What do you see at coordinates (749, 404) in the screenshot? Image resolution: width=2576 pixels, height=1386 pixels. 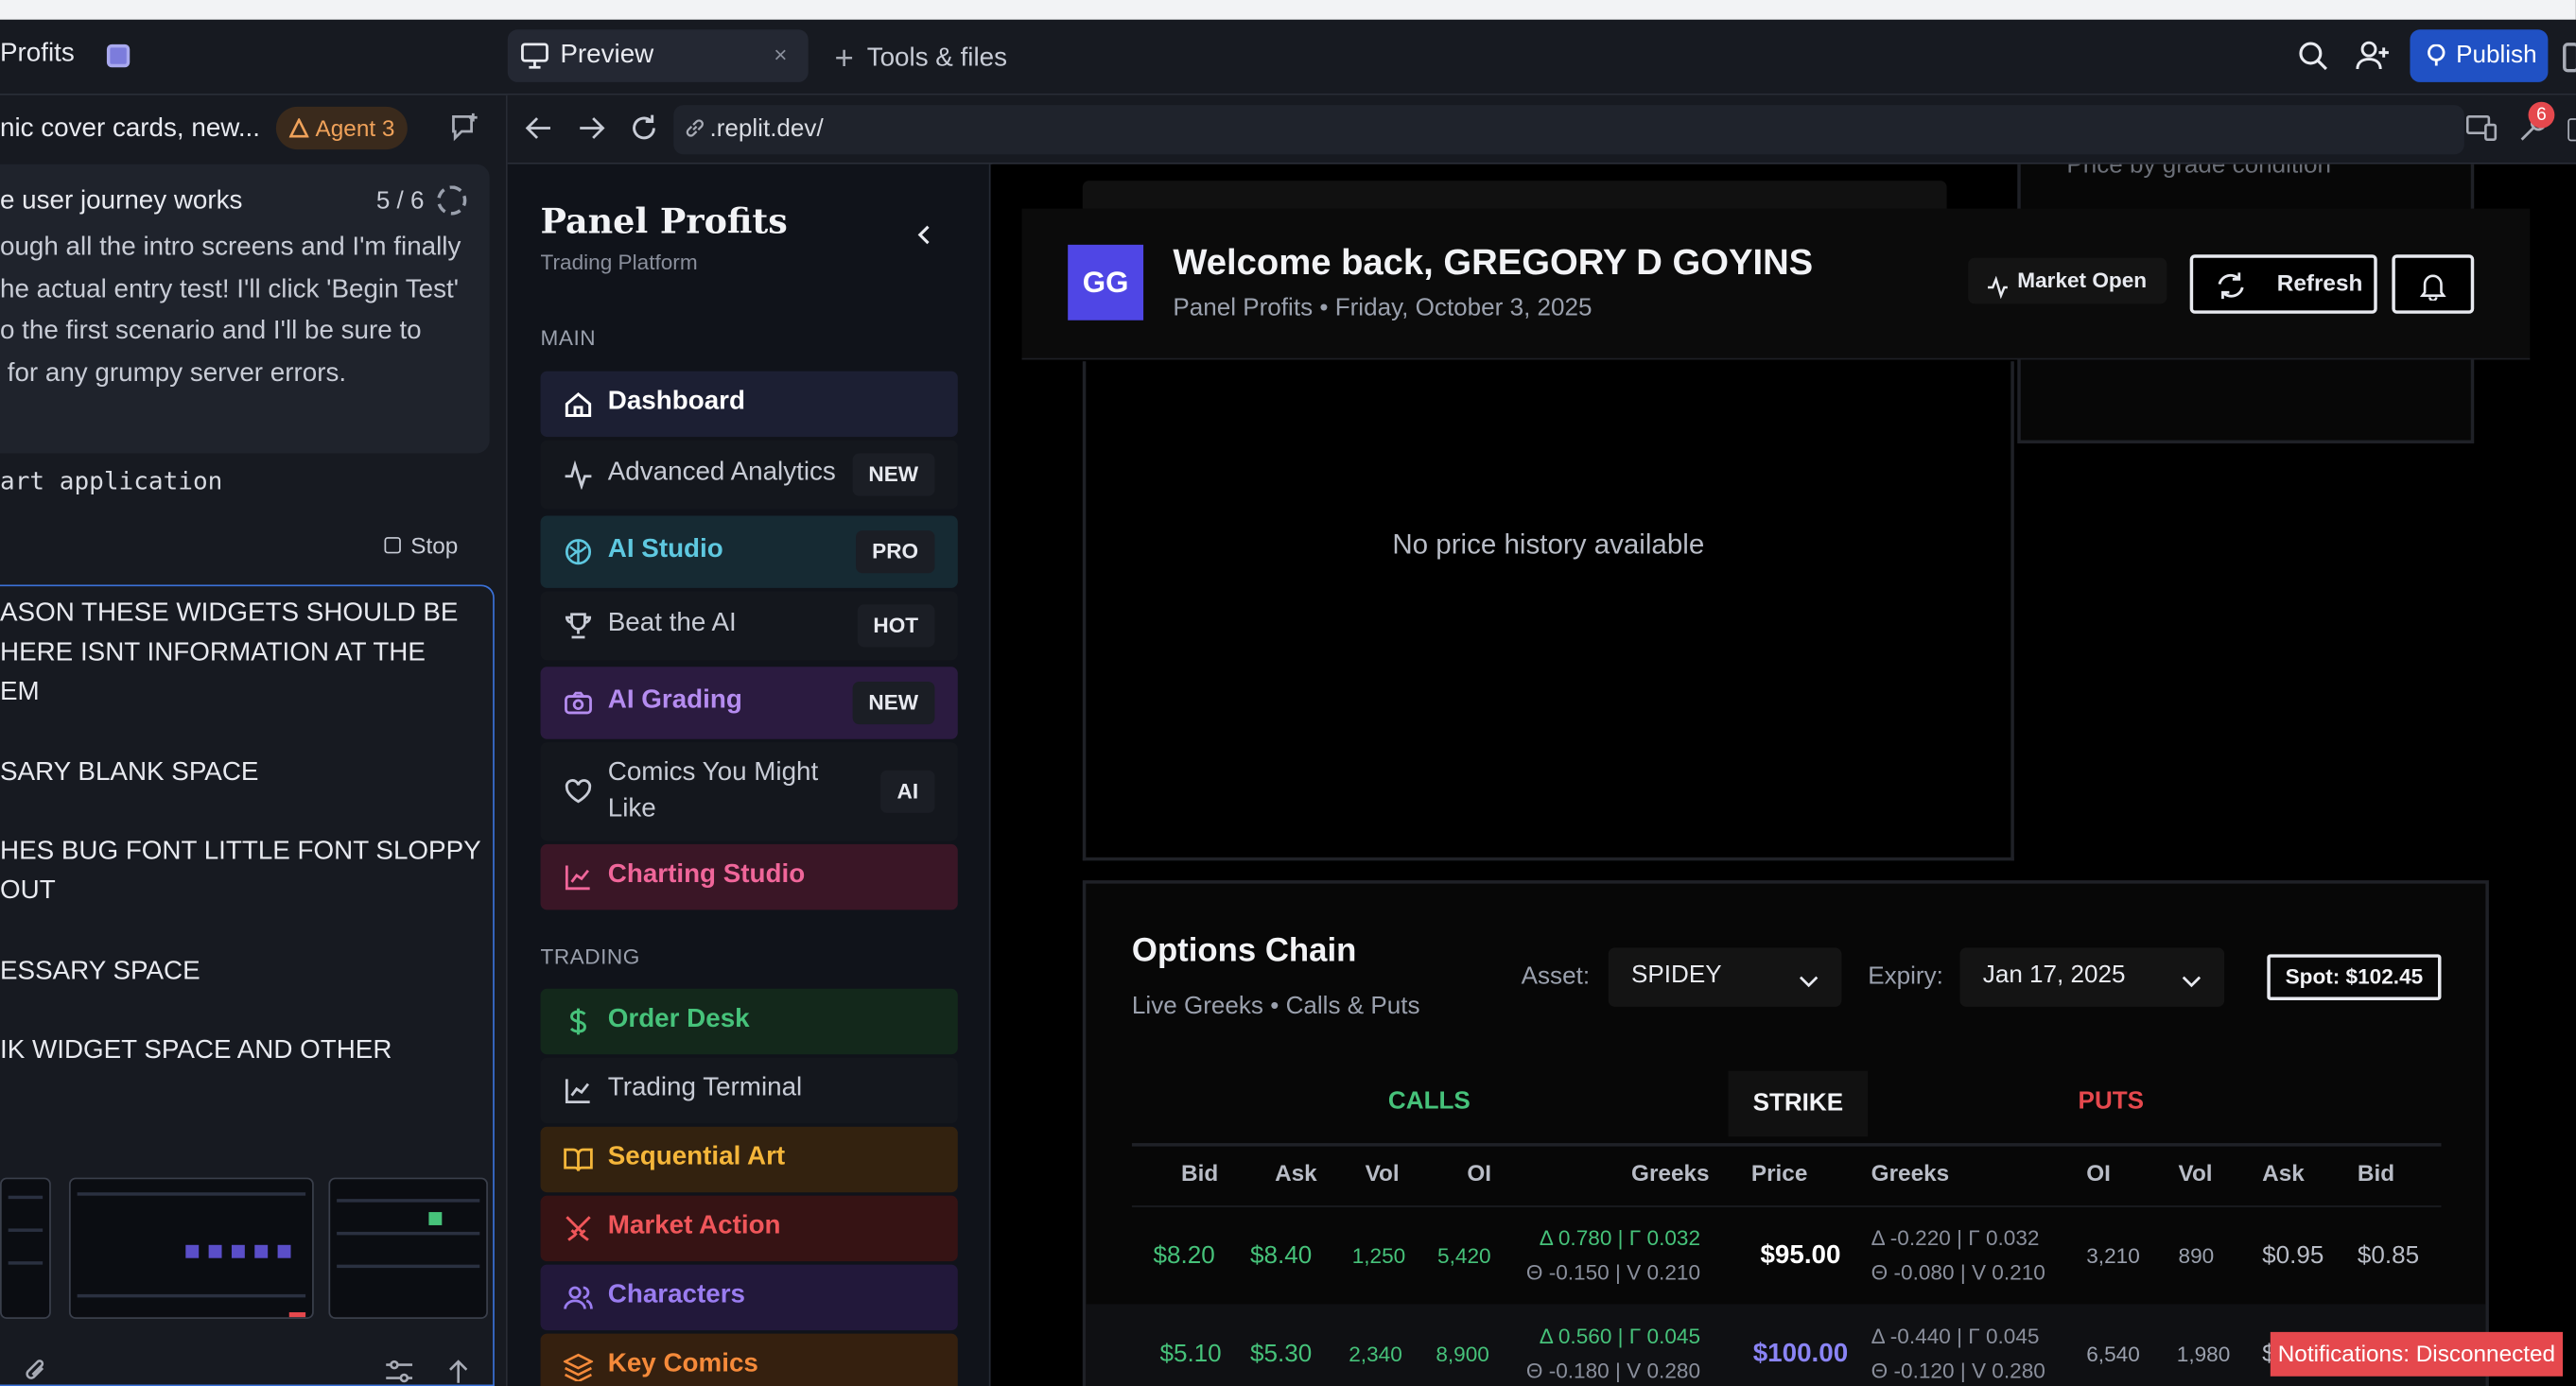 I see `sidebar-item-dashboard: Dashboard` at bounding box center [749, 404].